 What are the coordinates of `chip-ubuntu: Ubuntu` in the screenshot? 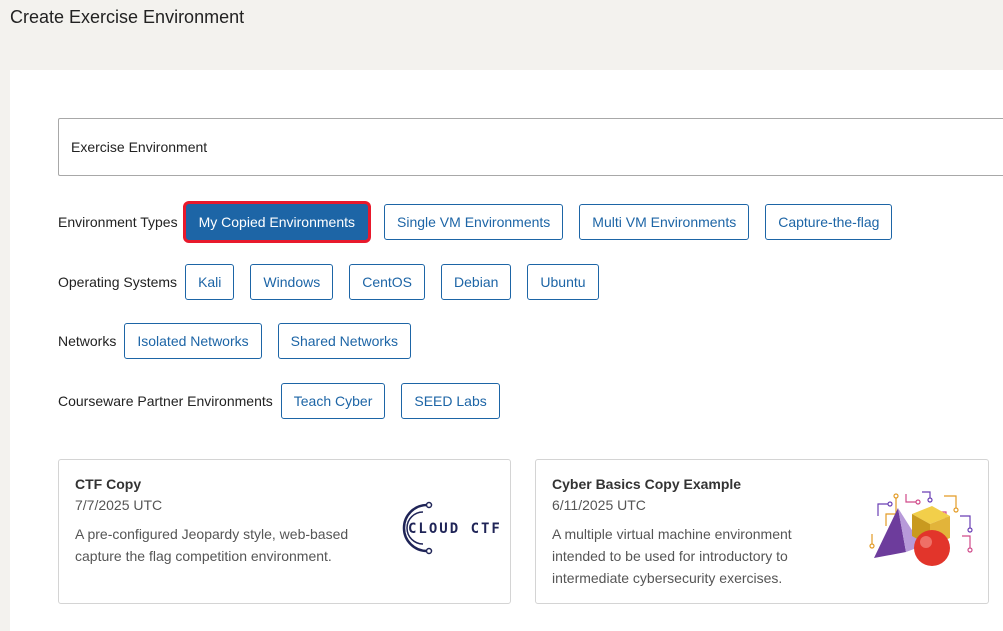 It's located at (563, 282).